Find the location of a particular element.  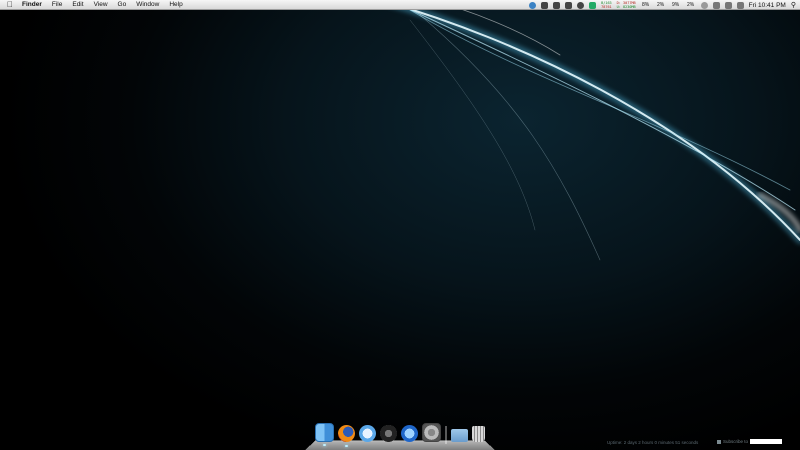

dashboard-icon is located at coordinates (388, 433).